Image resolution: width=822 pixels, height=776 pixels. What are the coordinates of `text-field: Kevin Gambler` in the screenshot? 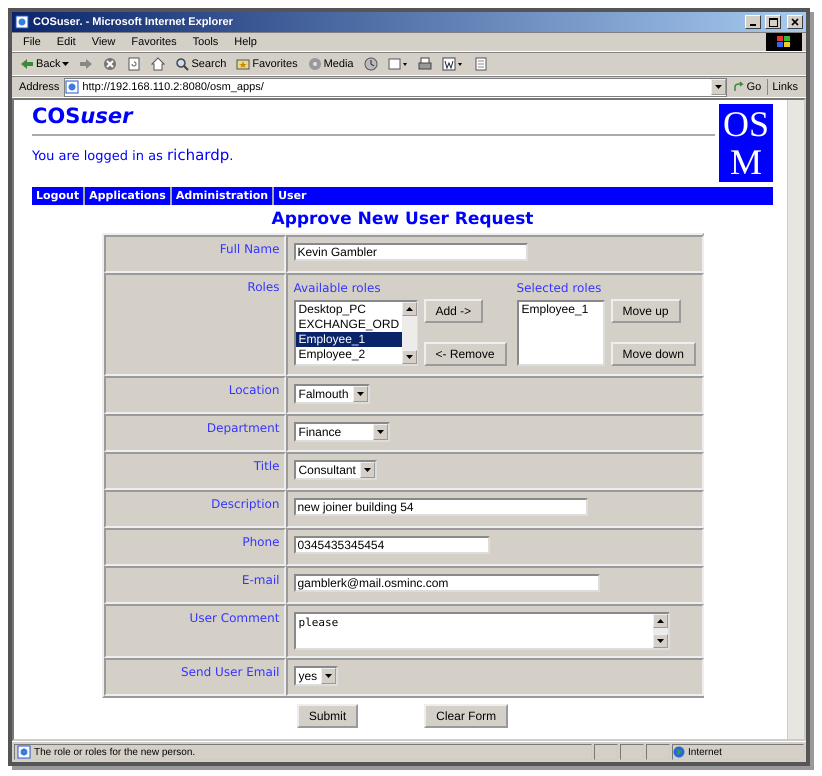 It's located at (411, 252).